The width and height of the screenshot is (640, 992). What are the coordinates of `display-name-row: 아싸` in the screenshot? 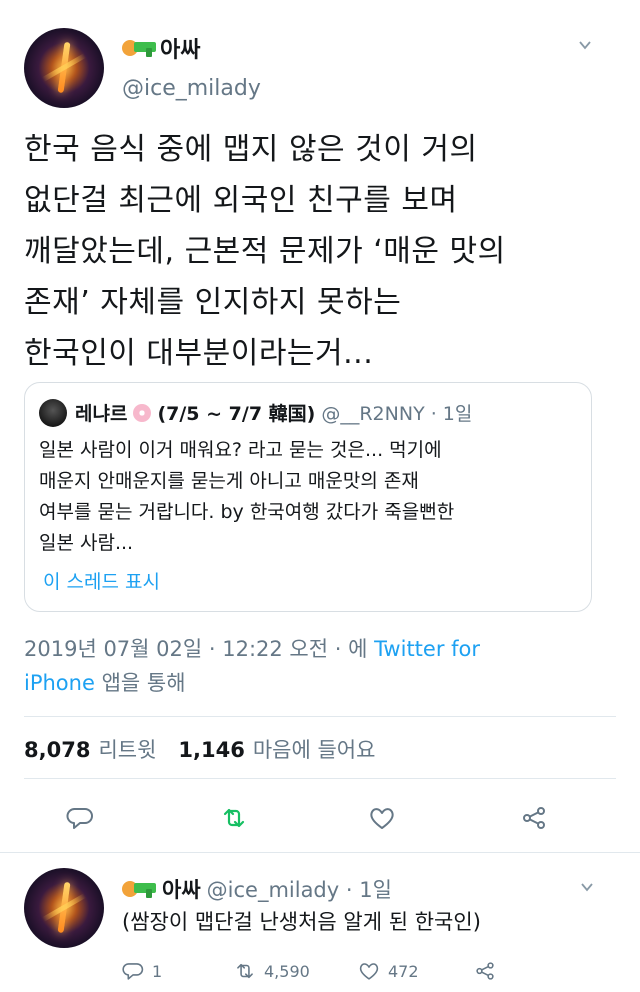 It's located at (161, 48).